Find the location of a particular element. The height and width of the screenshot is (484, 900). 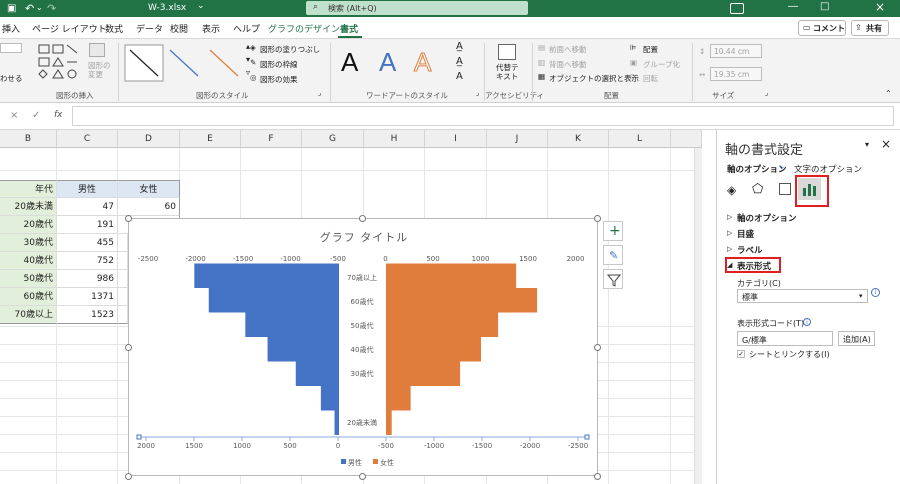

tab-formulas: 数式 is located at coordinates (114, 28).